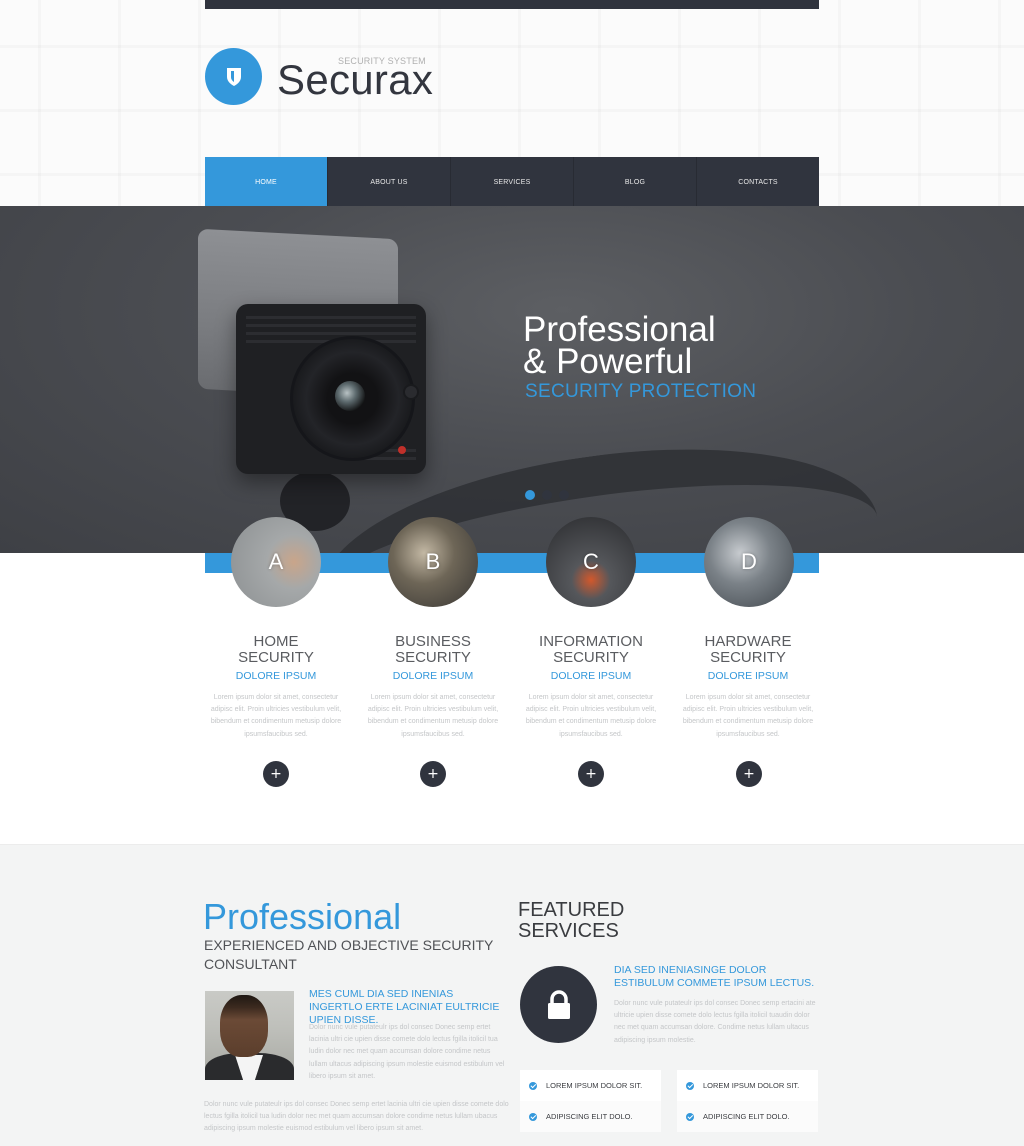  What do you see at coordinates (402, 450) in the screenshot?
I see `camera-led` at bounding box center [402, 450].